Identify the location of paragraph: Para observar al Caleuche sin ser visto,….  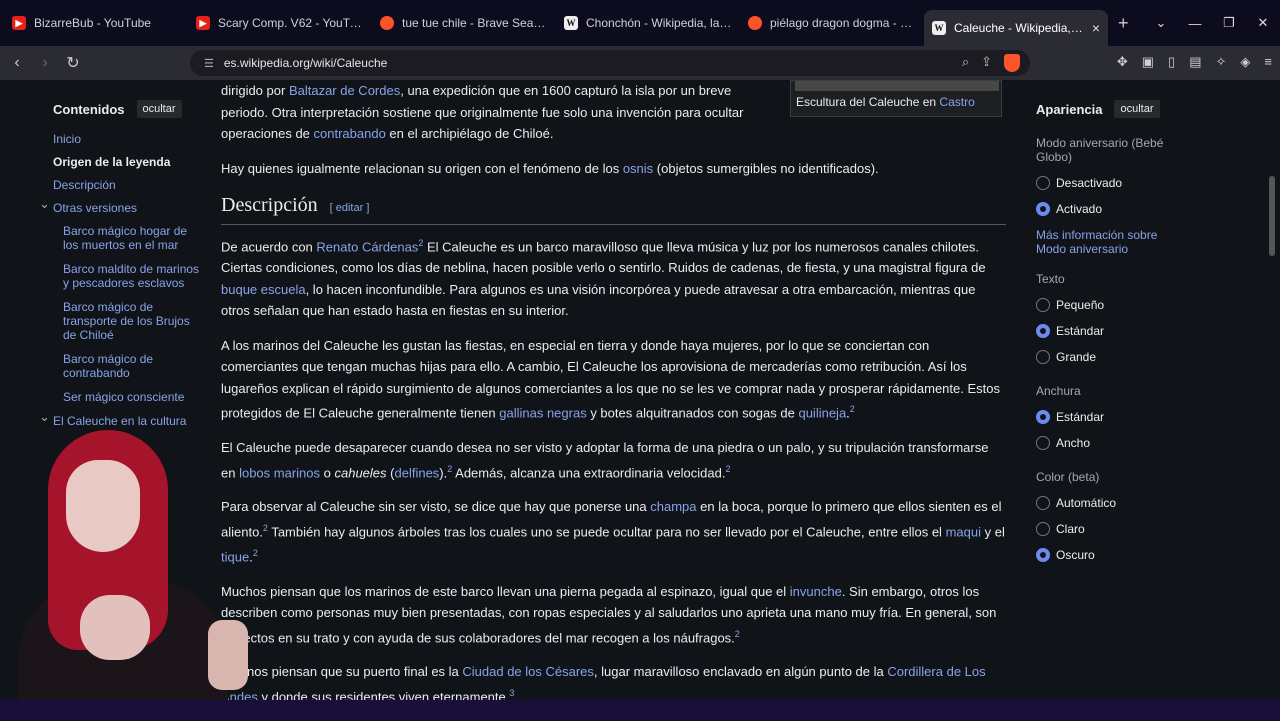
(613, 532).